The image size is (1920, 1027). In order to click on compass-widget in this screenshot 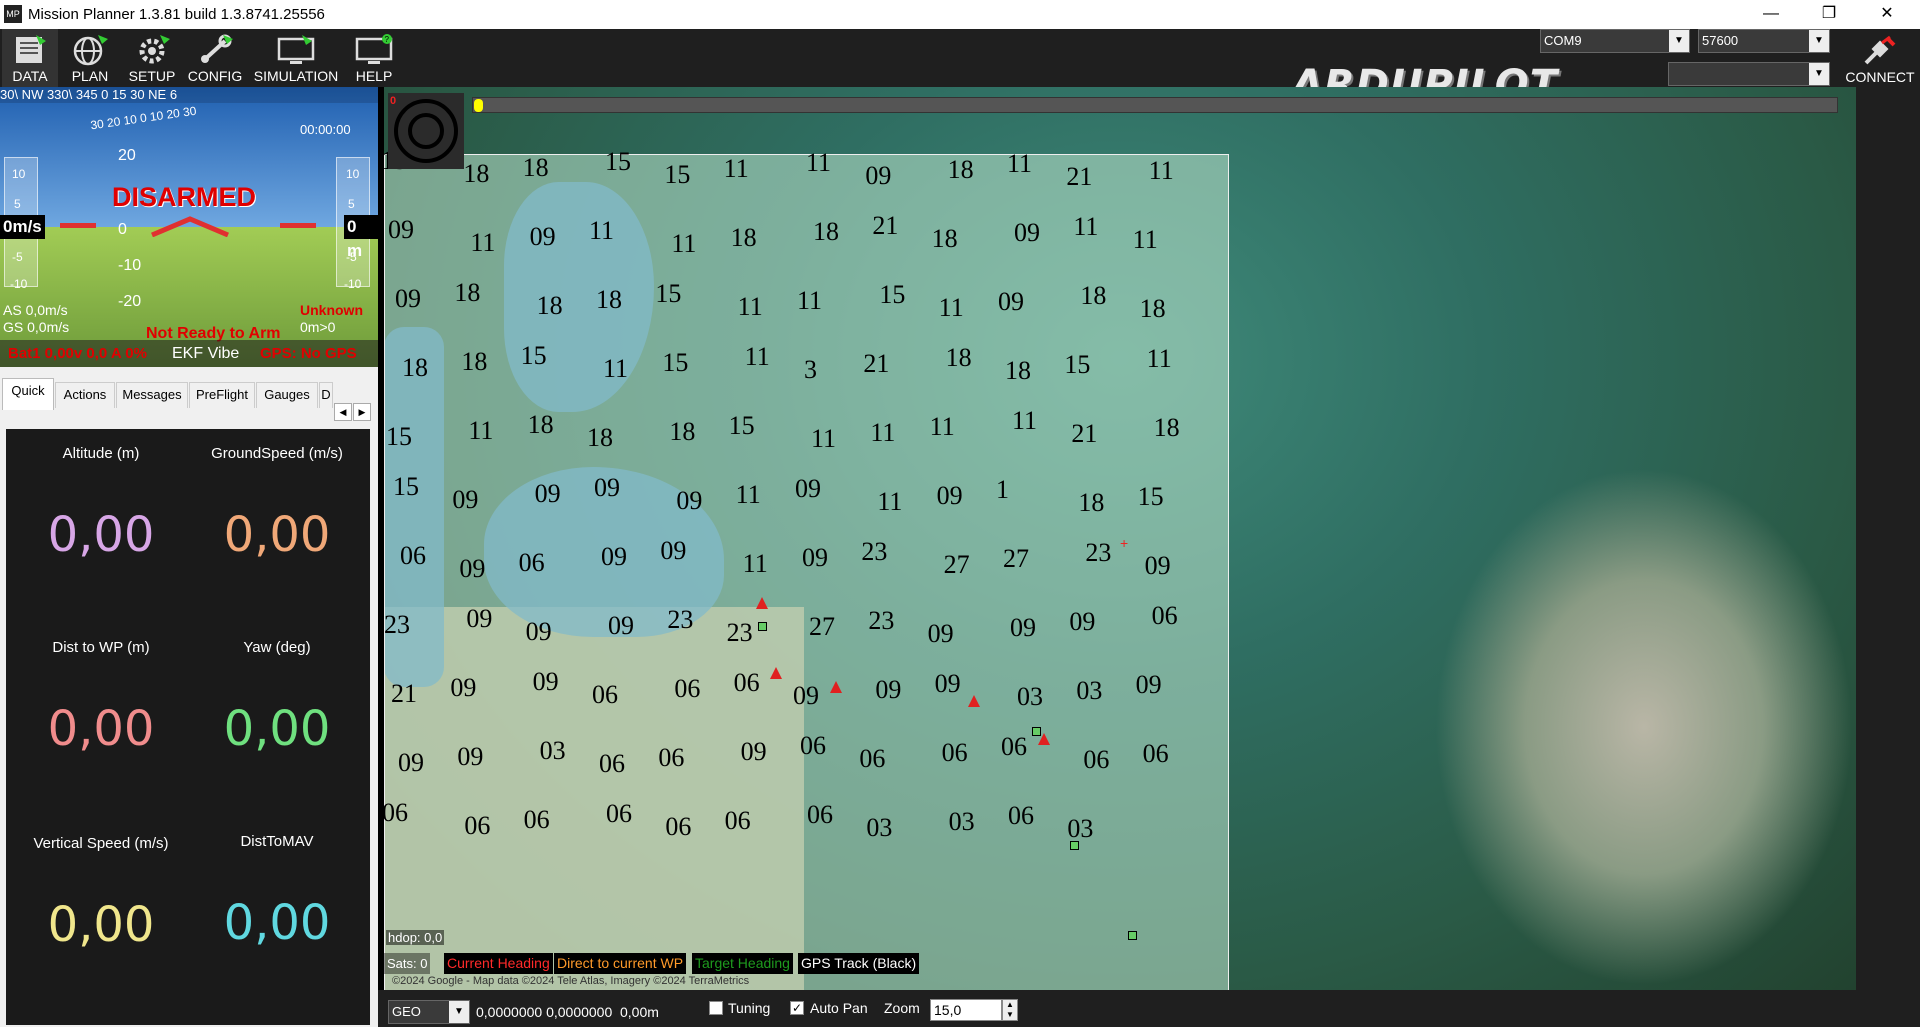, I will do `click(426, 131)`.